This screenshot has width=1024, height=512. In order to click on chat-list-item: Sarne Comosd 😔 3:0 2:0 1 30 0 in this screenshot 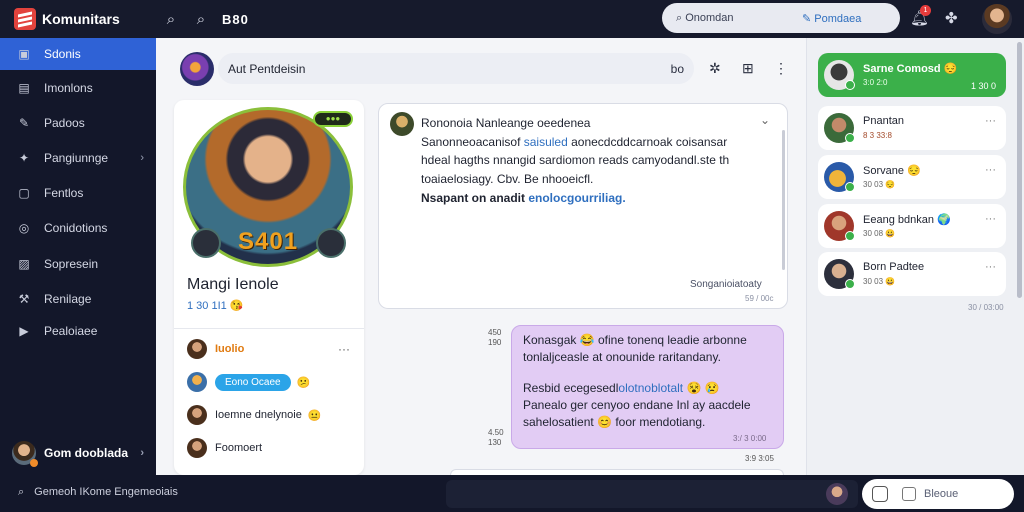, I will do `click(912, 75)`.